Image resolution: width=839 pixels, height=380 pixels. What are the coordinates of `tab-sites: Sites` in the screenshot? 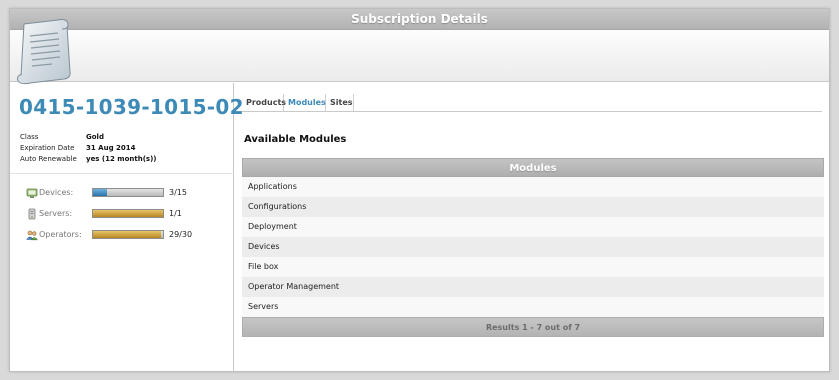 It's located at (340, 102).